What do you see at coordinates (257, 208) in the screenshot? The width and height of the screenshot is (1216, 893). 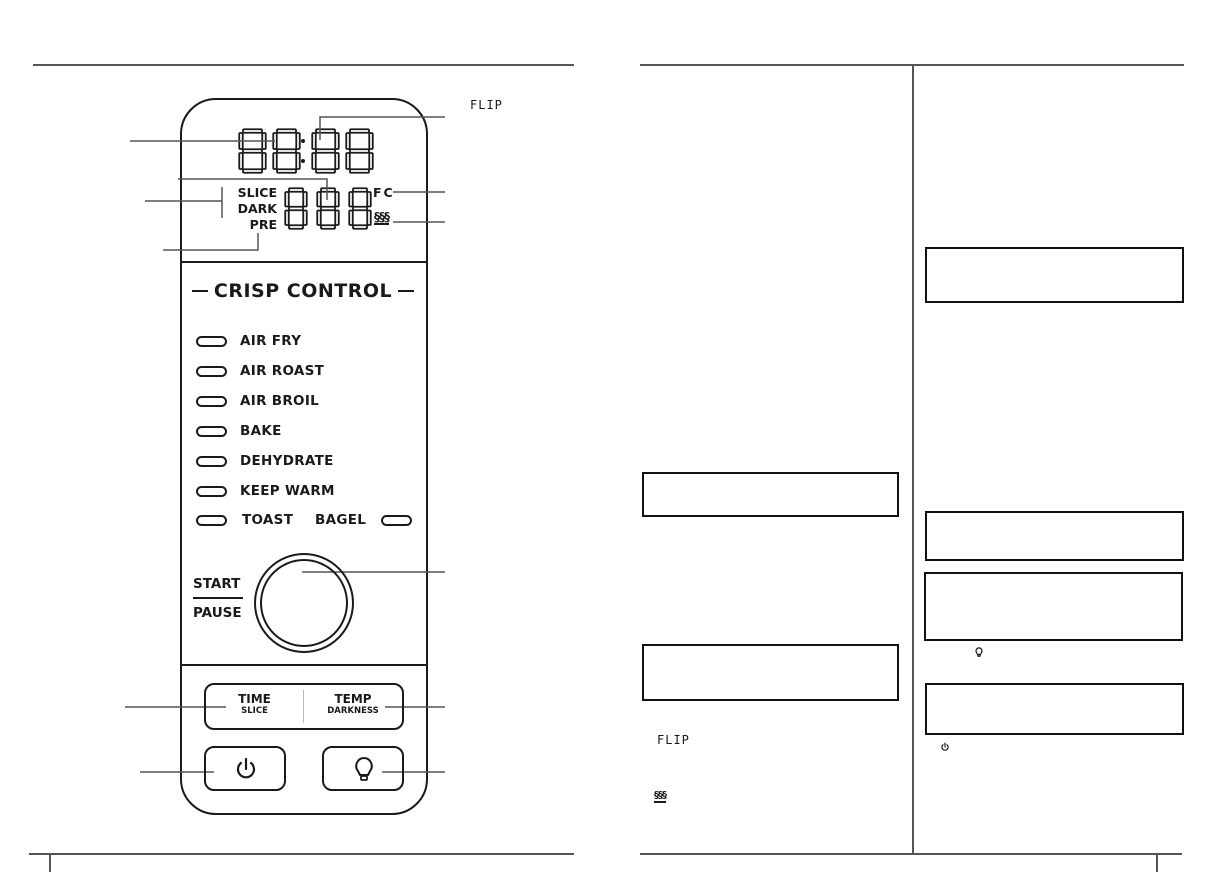 I see `lcd-label-dark: DARK` at bounding box center [257, 208].